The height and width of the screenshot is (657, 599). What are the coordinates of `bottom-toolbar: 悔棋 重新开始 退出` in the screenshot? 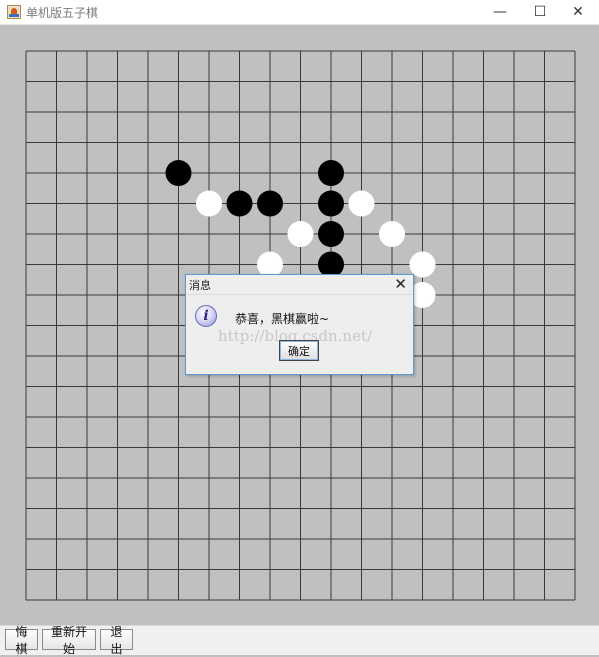 It's located at (299, 640).